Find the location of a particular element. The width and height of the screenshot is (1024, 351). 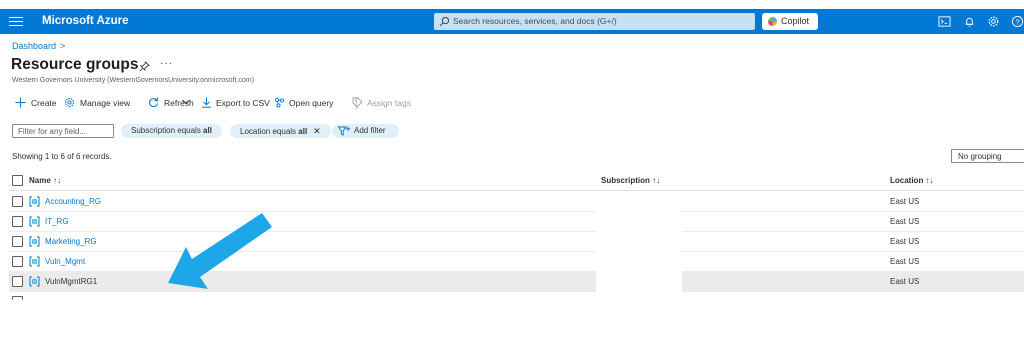

search-icon is located at coordinates (444, 22).